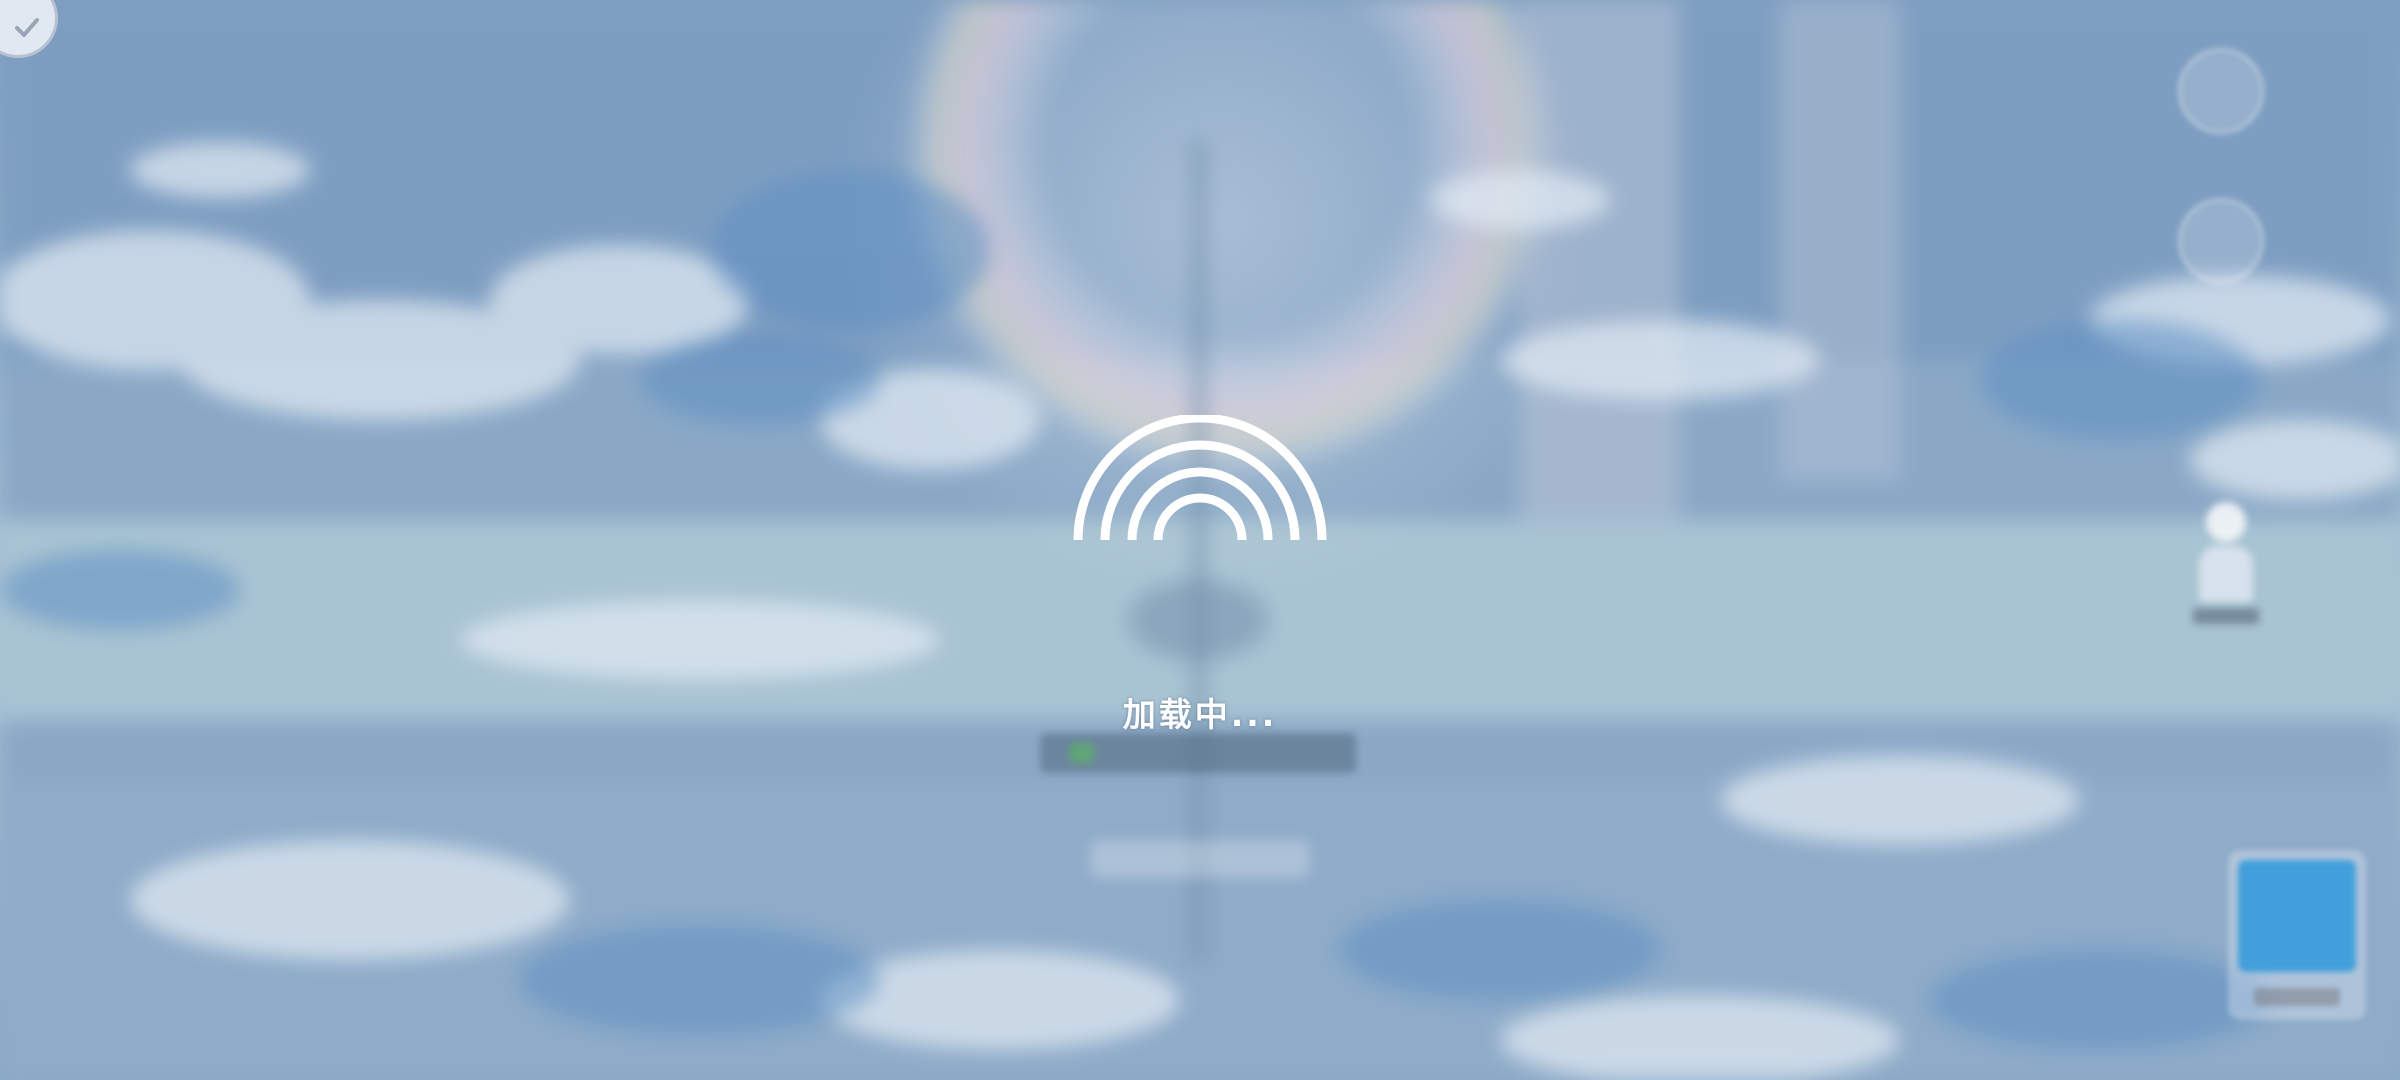 The width and height of the screenshot is (2400, 1080). Describe the element at coordinates (2297, 997) in the screenshot. I see `feature-card-caption` at that location.